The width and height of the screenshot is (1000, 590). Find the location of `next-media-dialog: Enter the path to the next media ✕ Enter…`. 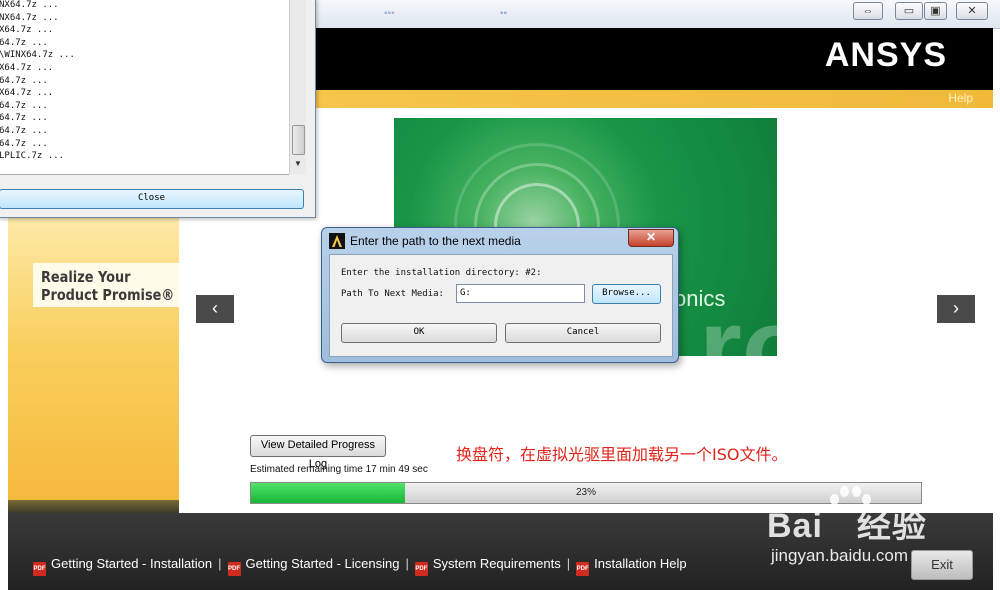

next-media-dialog: Enter the path to the next media ✕ Enter… is located at coordinates (500, 295).